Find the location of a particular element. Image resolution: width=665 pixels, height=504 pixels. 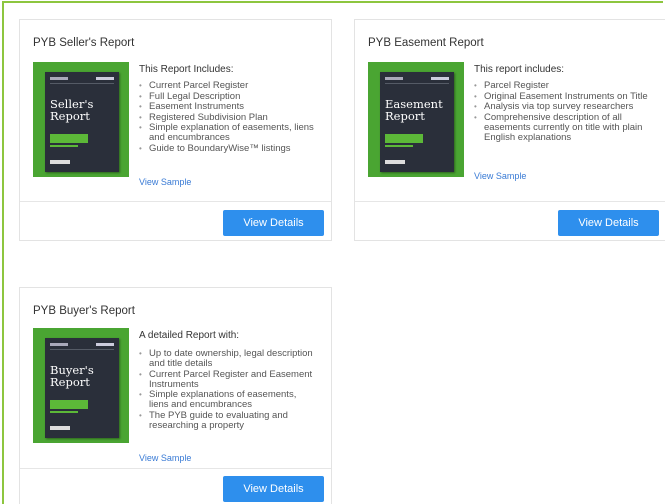

cover-title: Seller's Report is located at coordinates (72, 110).